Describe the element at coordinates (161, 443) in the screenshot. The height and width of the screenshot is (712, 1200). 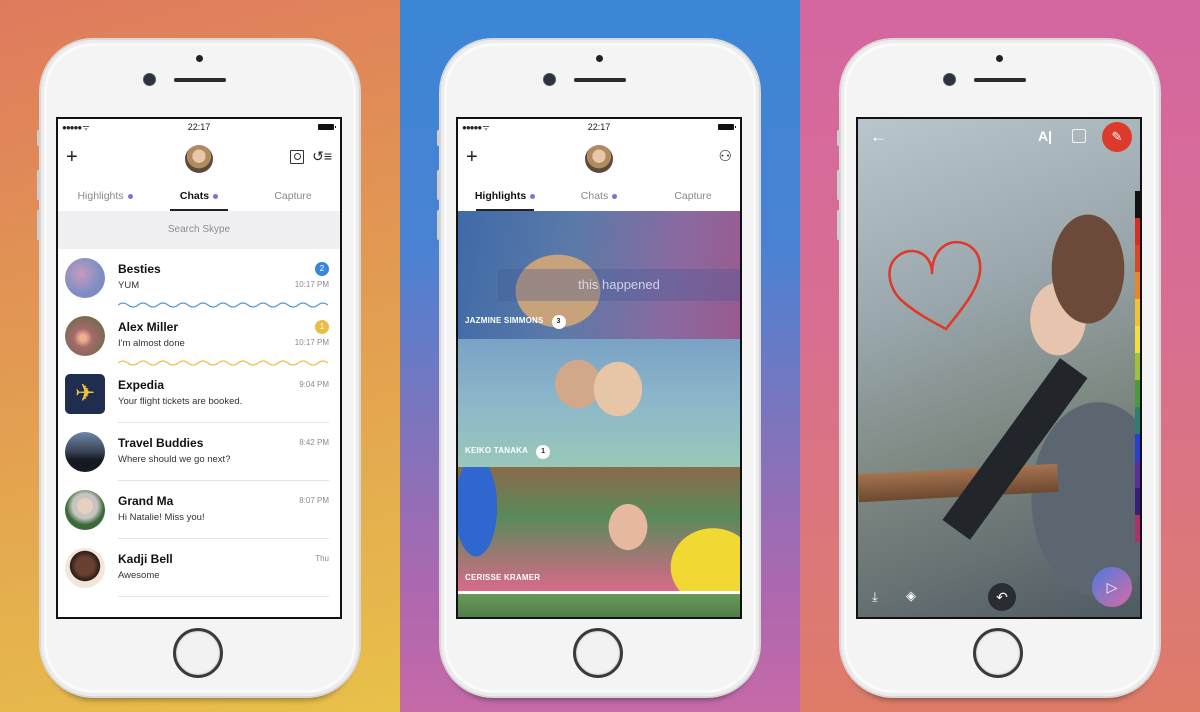
I see `chat-name: Travel Buddies` at that location.